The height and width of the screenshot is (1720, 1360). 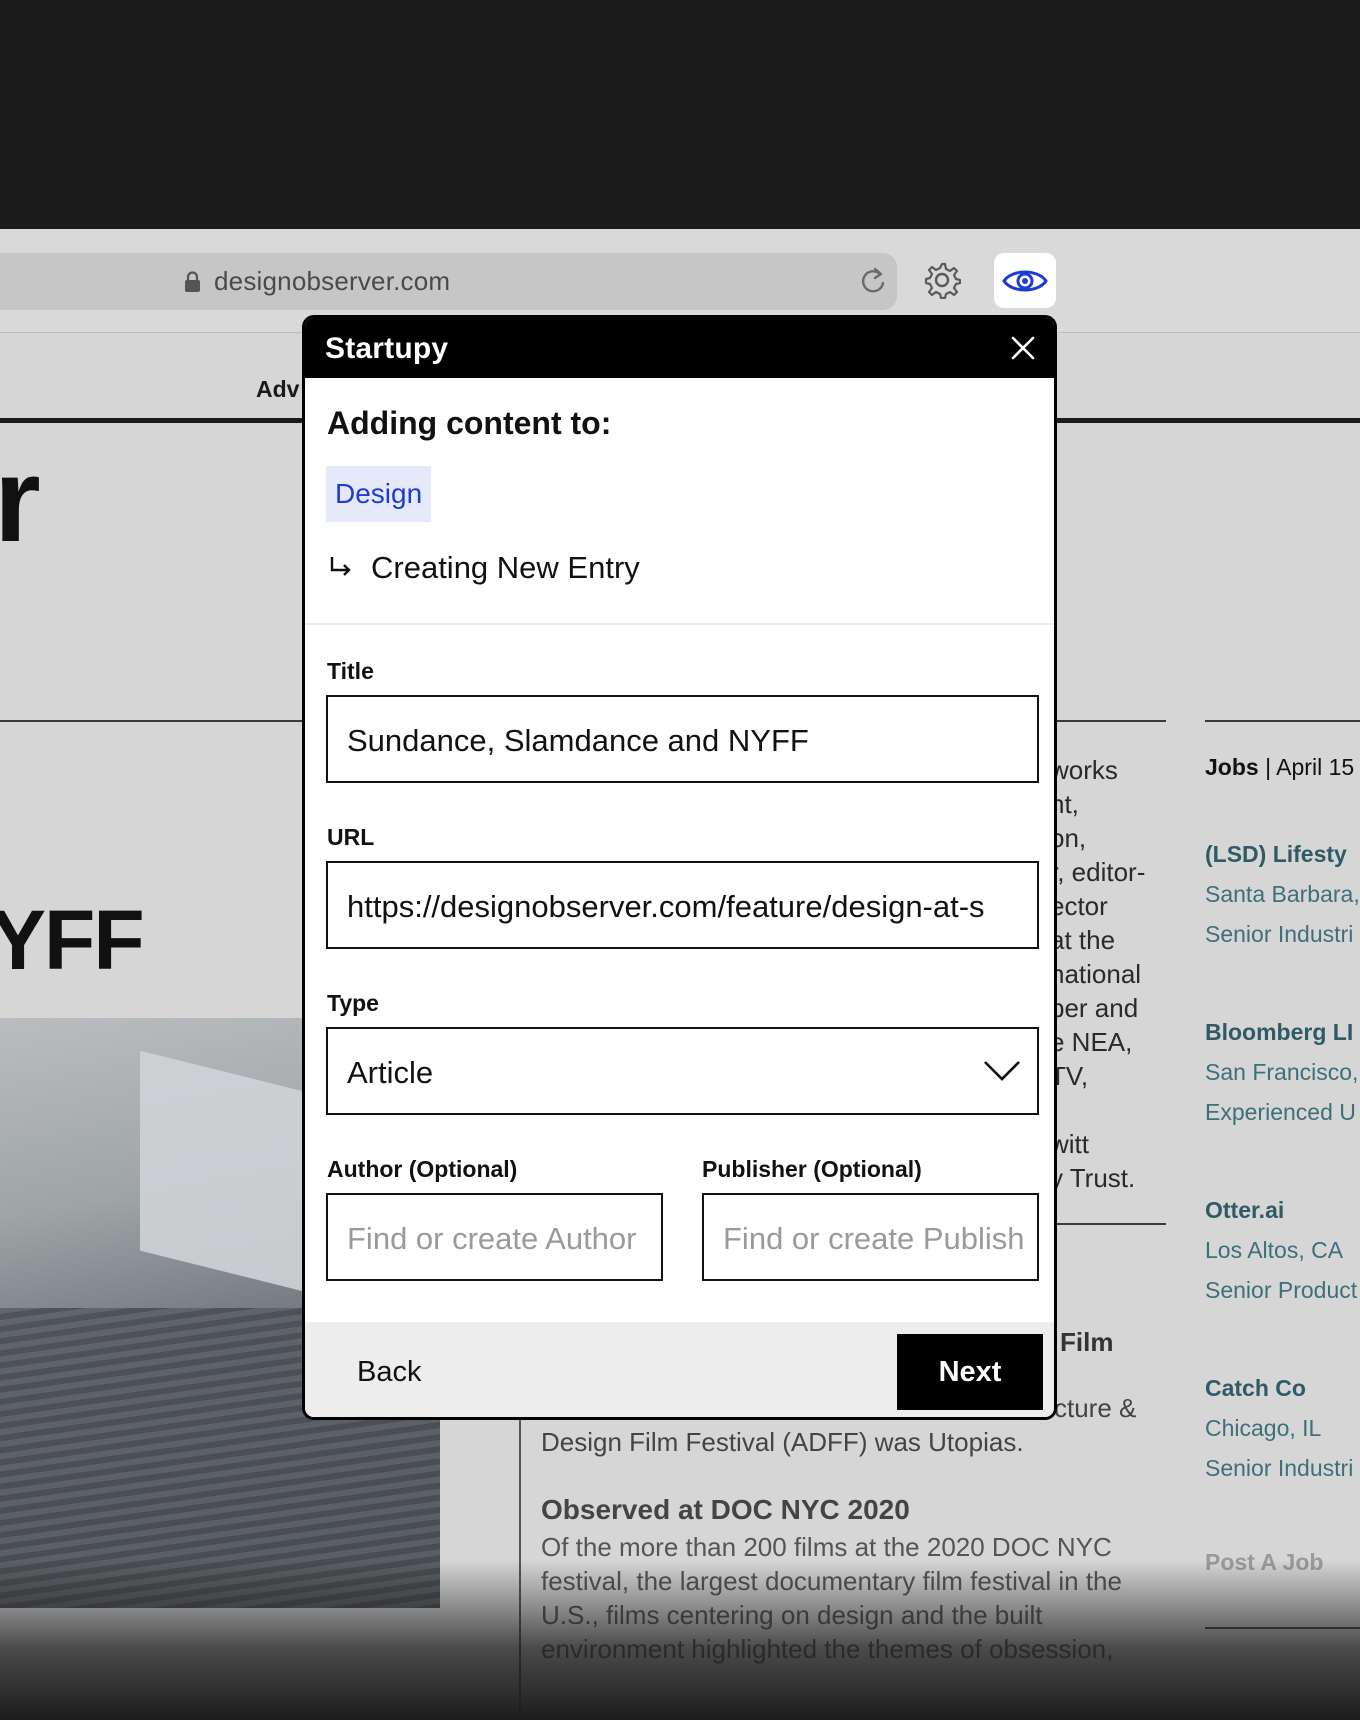 I want to click on jobs-date: | April 15, so click(x=1306, y=767).